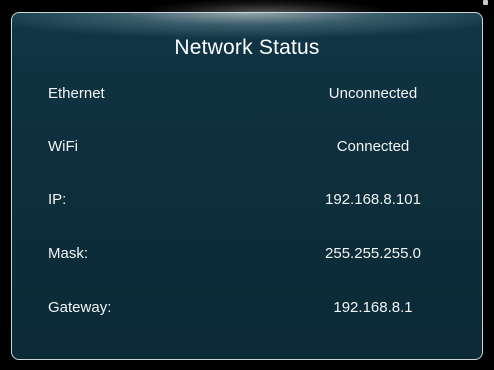 This screenshot has height=370, width=494. Describe the element at coordinates (373, 93) in the screenshot. I see `ethernet-status-value: Unconnected` at that location.